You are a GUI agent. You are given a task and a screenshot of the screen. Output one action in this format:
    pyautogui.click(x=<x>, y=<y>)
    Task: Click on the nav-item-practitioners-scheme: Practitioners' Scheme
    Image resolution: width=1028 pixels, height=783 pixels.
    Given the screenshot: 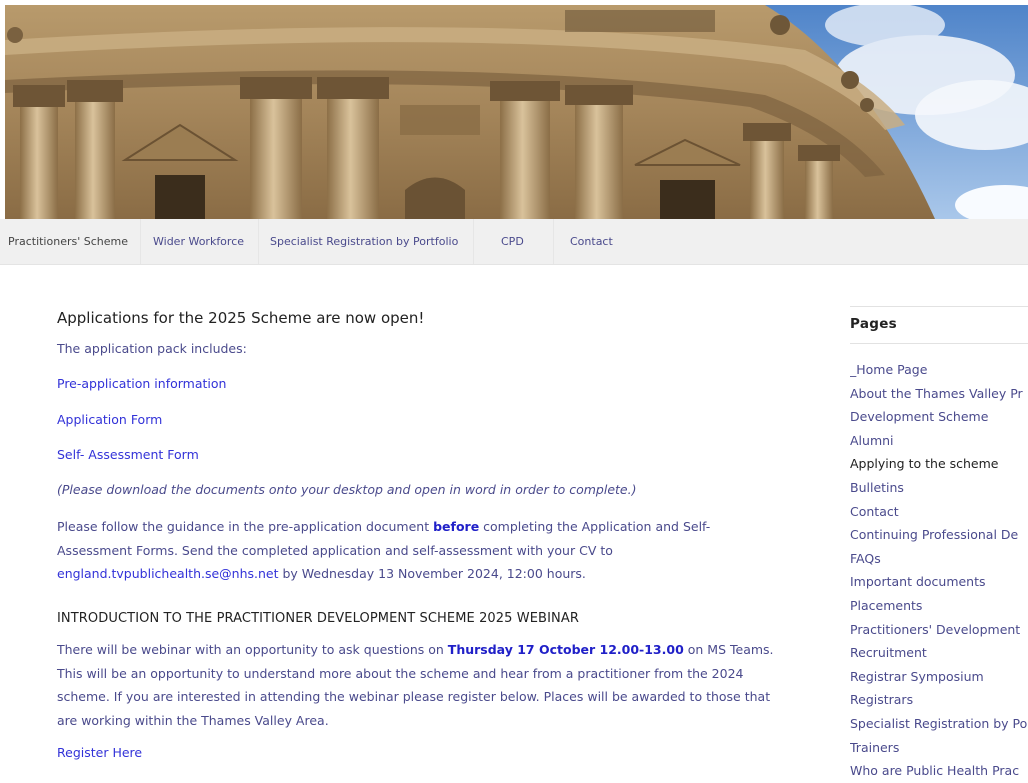 What is the action you would take?
    pyautogui.click(x=68, y=241)
    